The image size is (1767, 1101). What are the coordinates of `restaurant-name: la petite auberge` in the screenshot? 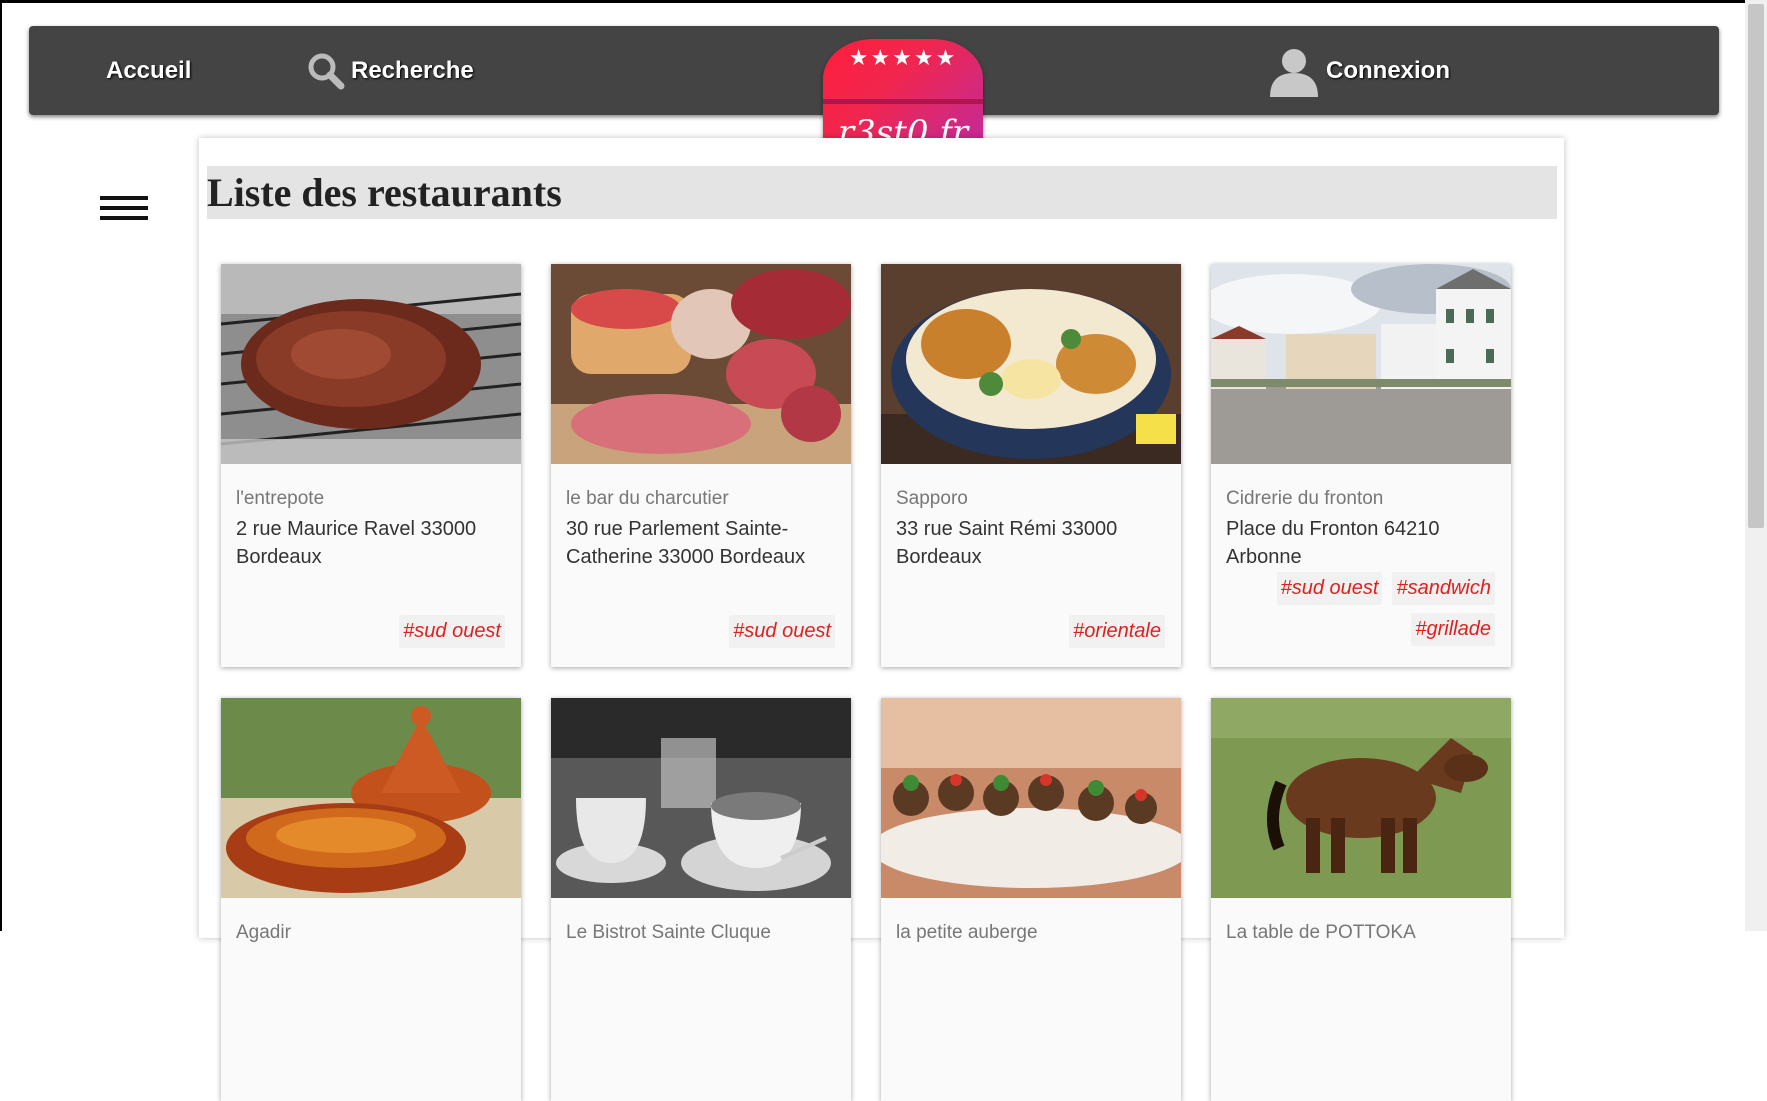 It's located at (967, 932).